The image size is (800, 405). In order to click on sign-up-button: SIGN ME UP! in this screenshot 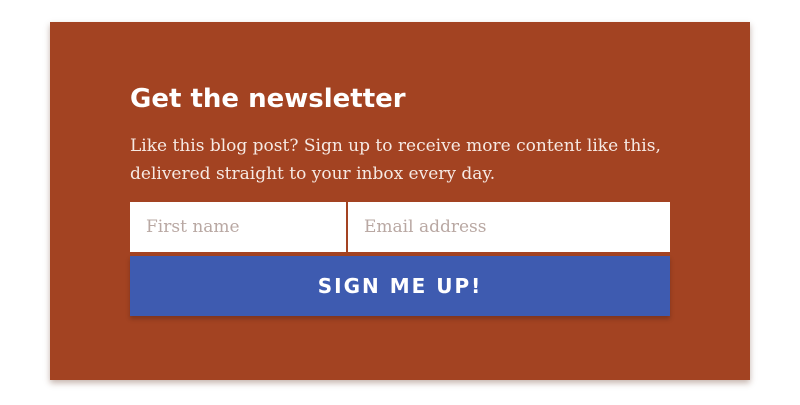, I will do `click(400, 286)`.